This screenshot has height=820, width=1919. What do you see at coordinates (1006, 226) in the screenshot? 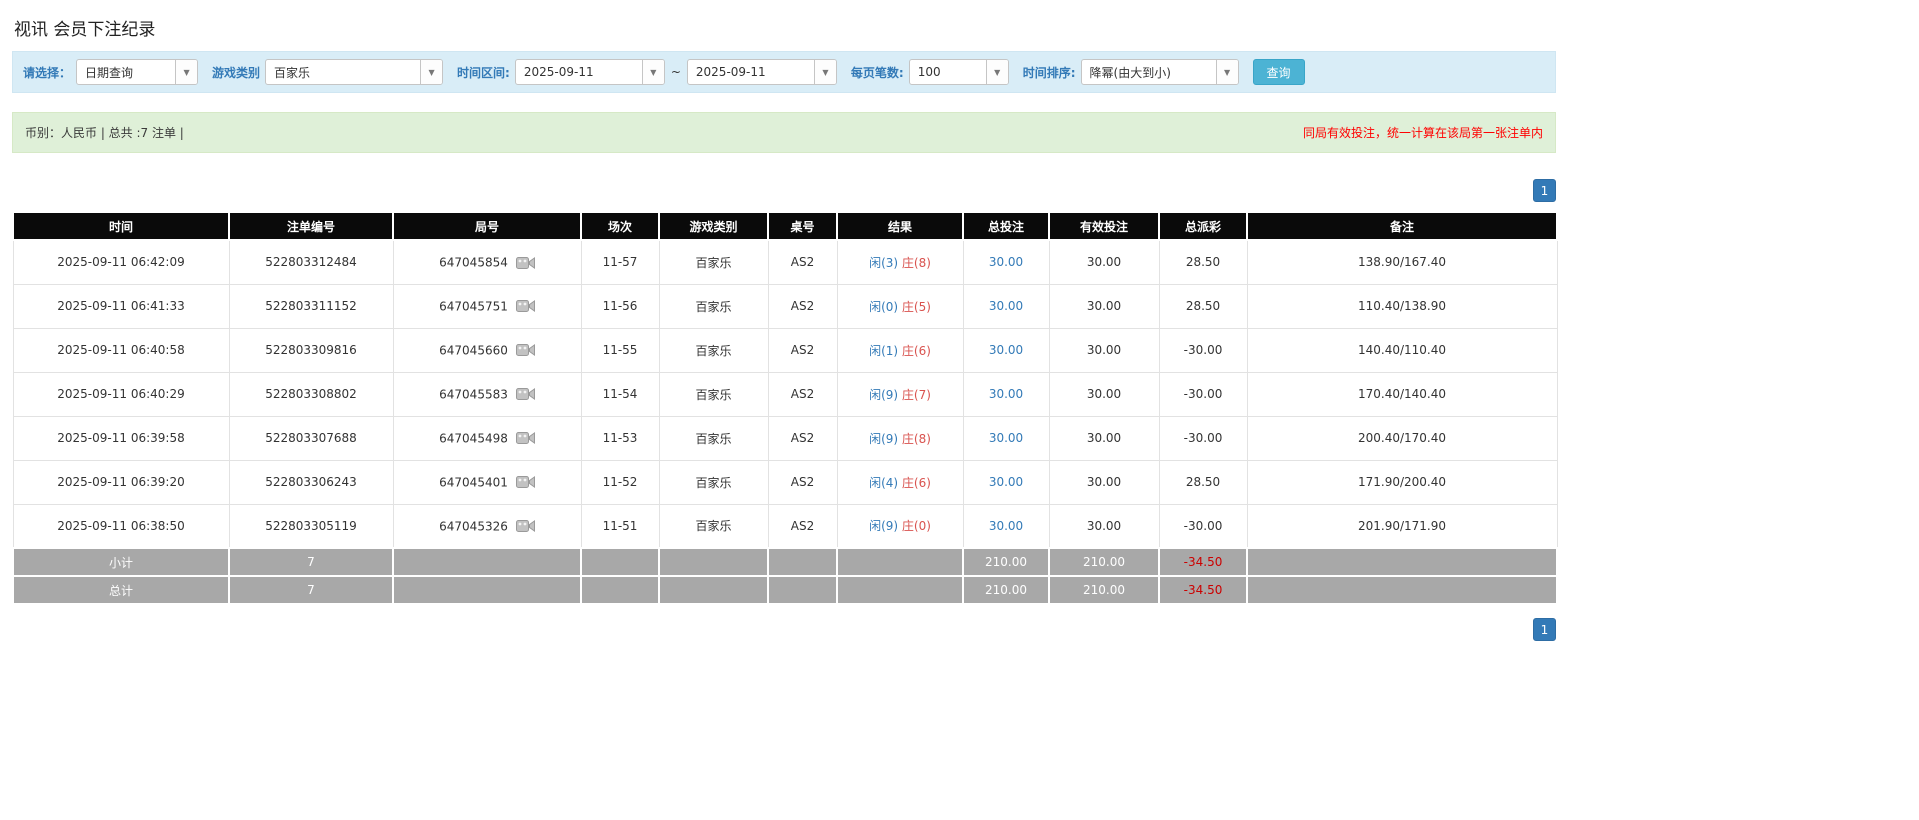
I see `column-header: 总投注` at bounding box center [1006, 226].